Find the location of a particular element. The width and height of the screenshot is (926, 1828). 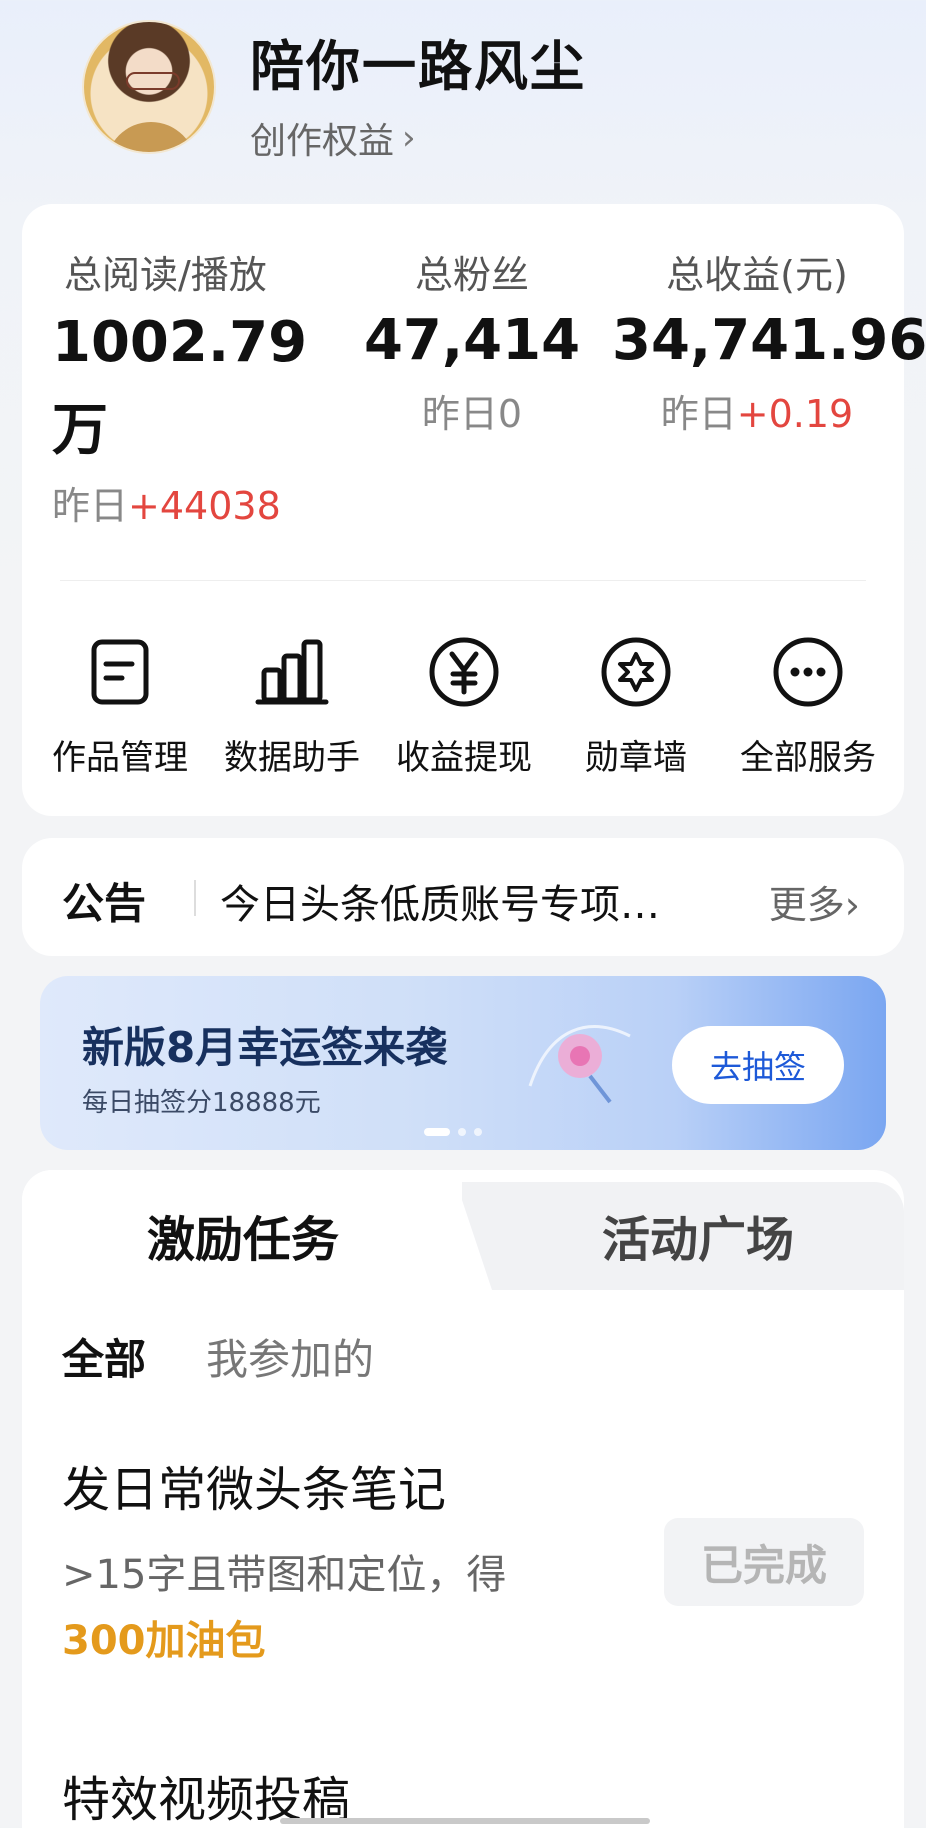

lucky-charm-decoration is located at coordinates (579, 1064).